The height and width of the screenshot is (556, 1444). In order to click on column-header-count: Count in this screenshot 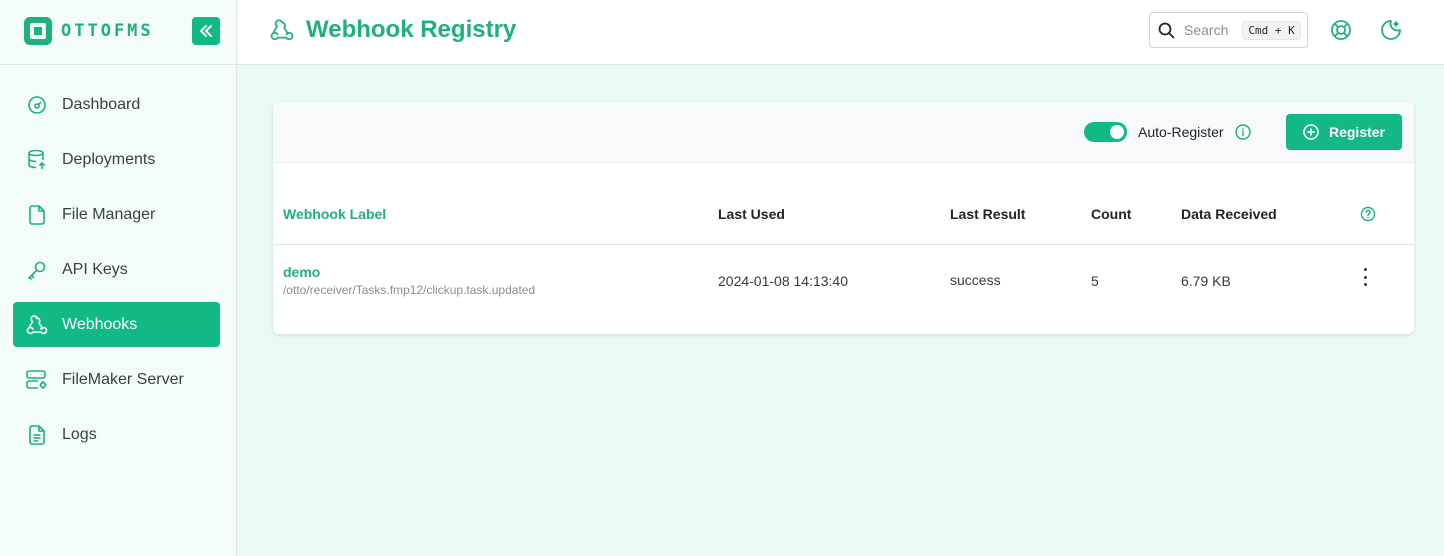, I will do `click(1111, 214)`.